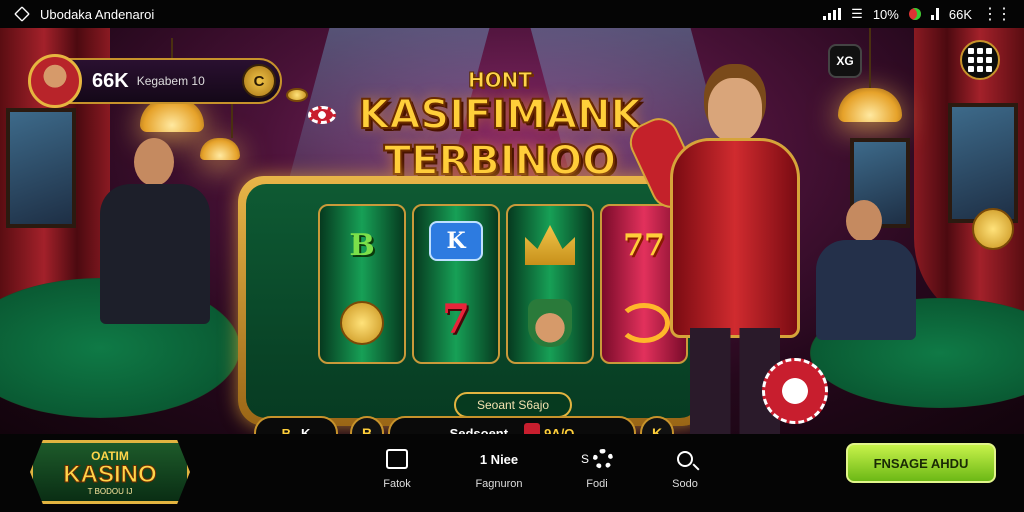 The width and height of the screenshot is (1024, 512). What do you see at coordinates (397, 459) in the screenshot?
I see `photo-icon` at bounding box center [397, 459].